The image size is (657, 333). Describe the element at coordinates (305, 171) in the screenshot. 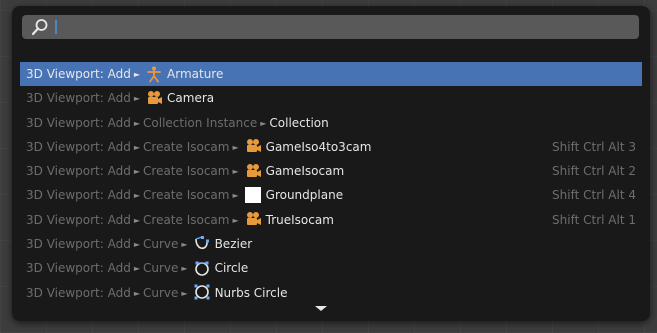

I see `result-label: GameIsocam` at that location.